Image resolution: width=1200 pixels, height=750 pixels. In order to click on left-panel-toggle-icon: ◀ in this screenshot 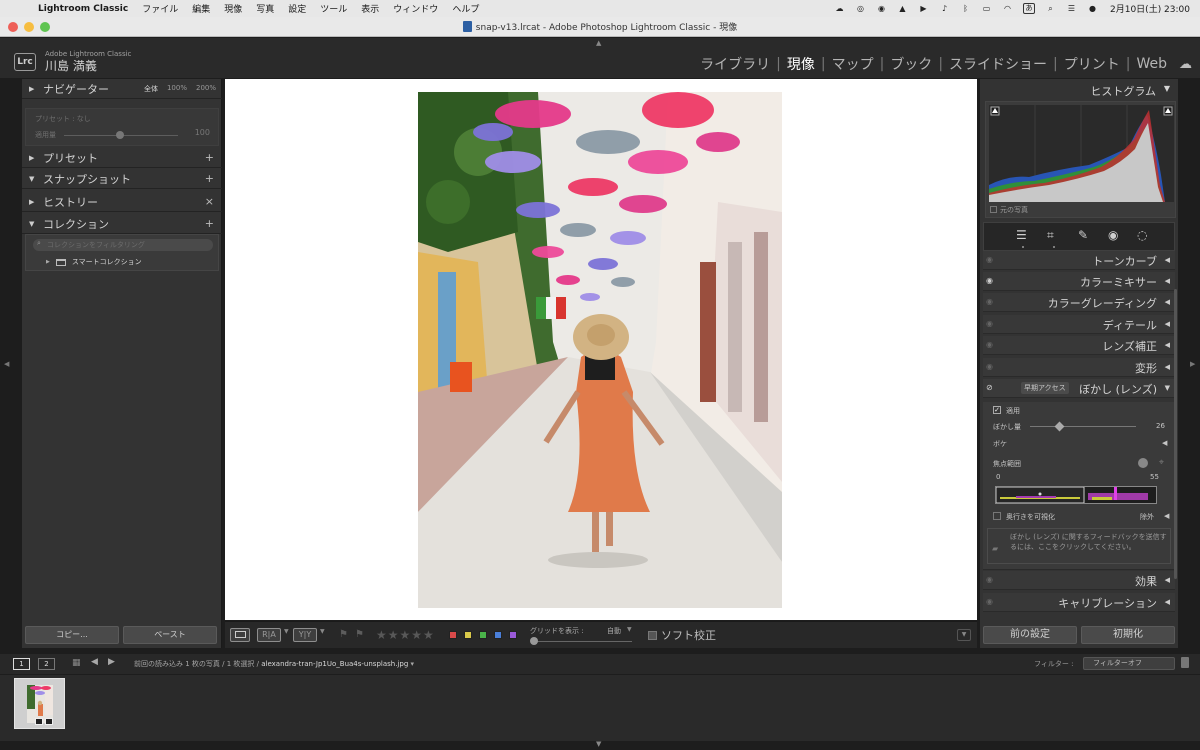, I will do `click(6, 364)`.